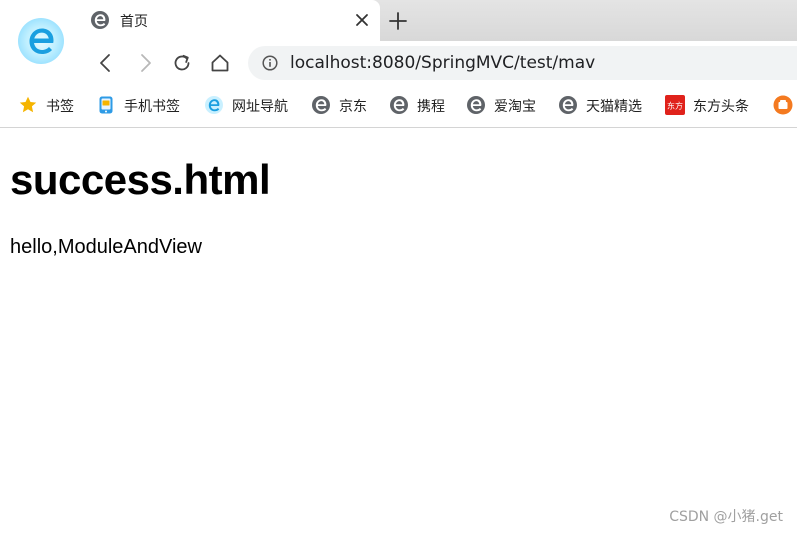  I want to click on phone-icon, so click(106, 105).